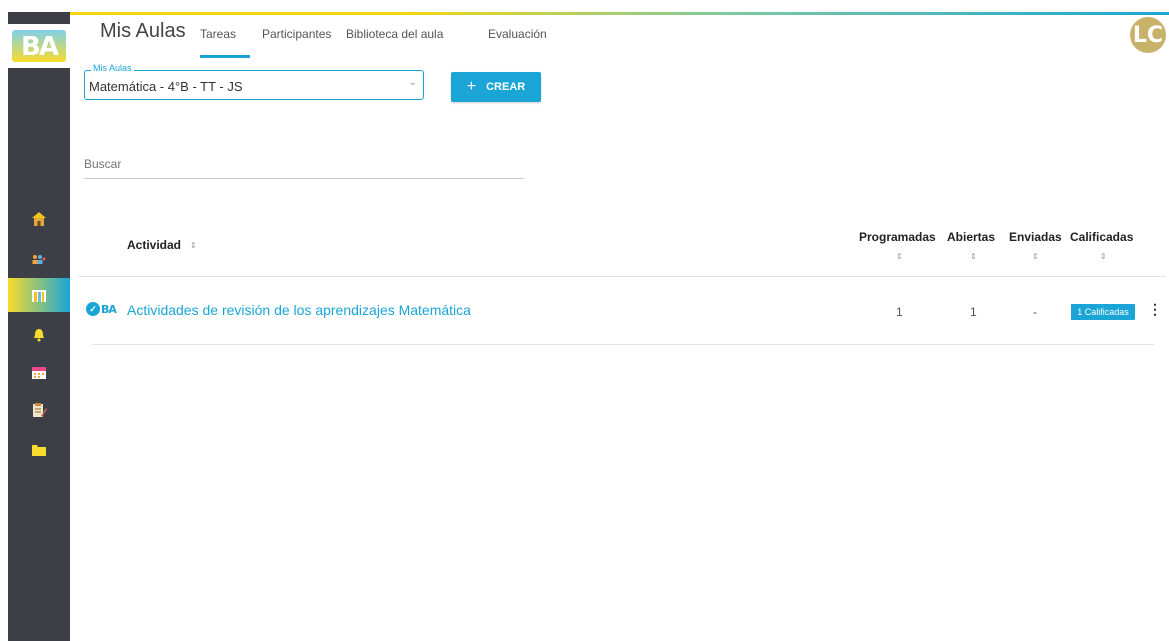 The height and width of the screenshot is (641, 1169). What do you see at coordinates (517, 34) in the screenshot?
I see `tab-evaluacion: Evaluación` at bounding box center [517, 34].